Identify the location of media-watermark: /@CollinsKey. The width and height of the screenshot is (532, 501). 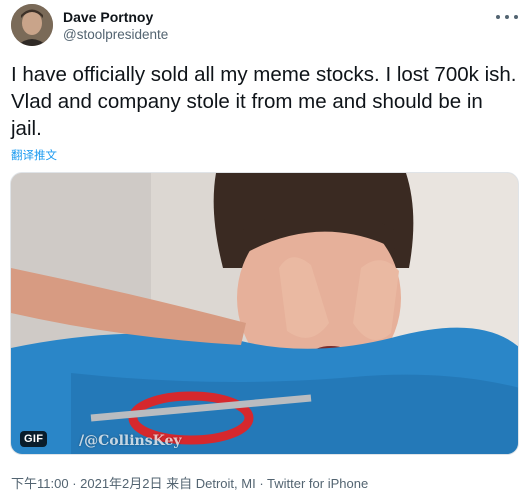
(130, 441).